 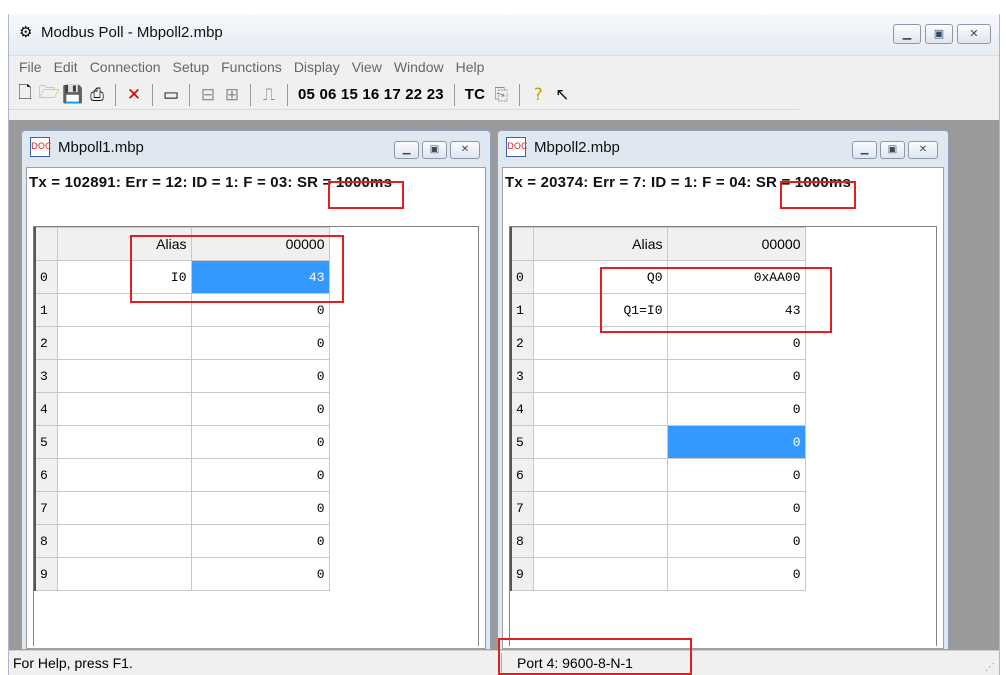 I want to click on new-document-icon: 🗋, so click(x=25, y=95).